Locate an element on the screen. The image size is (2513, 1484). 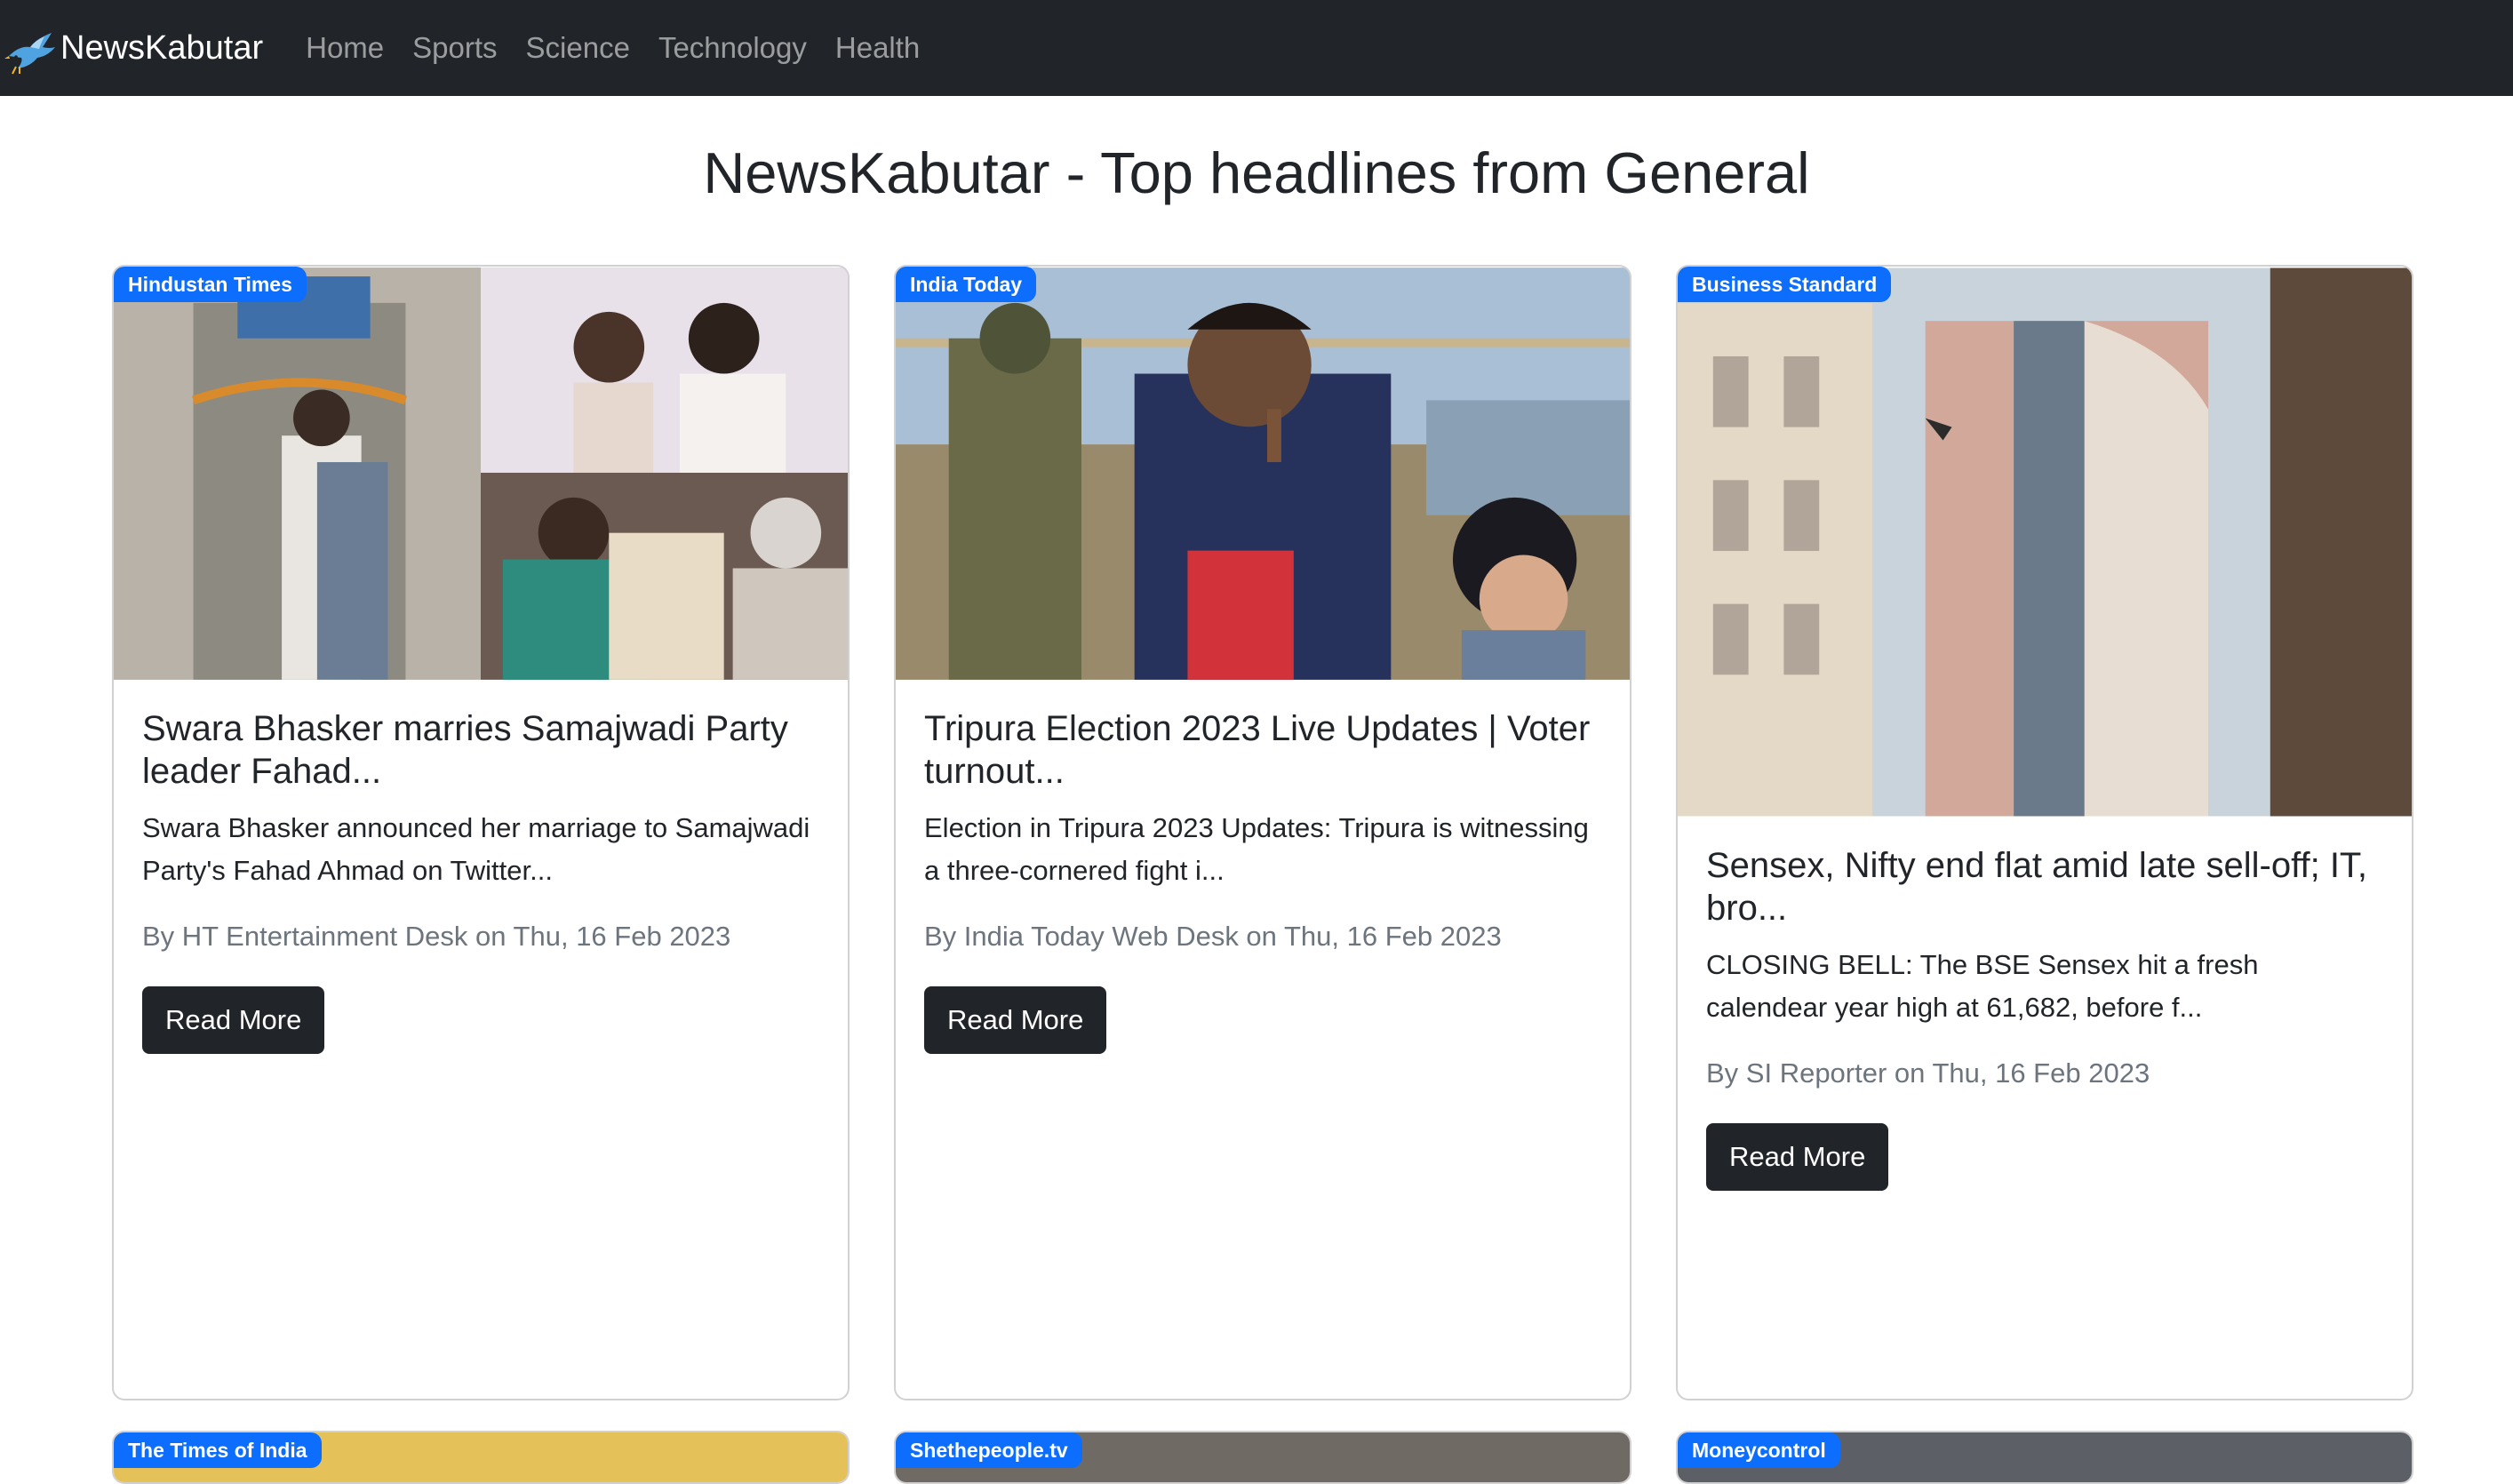
nav-link-technology: Technology is located at coordinates (732, 48).